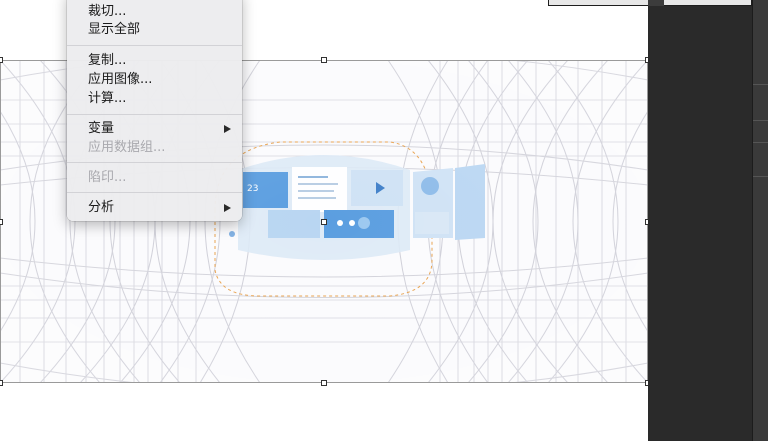 The image size is (768, 441). Describe the element at coordinates (760, 220) in the screenshot. I see `panel-dock-strip` at that location.